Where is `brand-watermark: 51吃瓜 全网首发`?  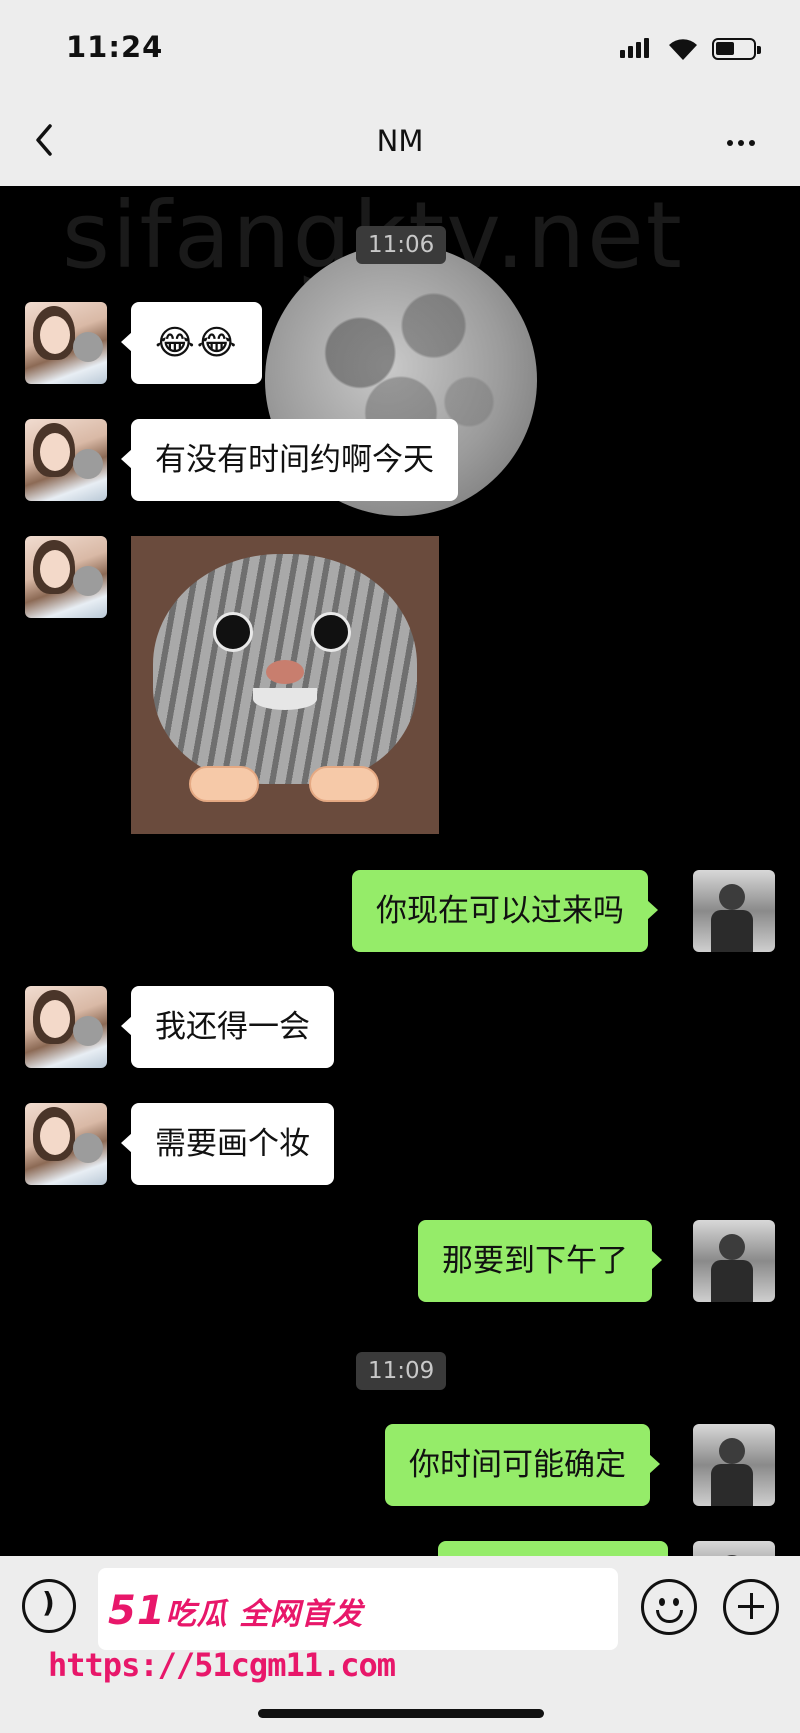 brand-watermark: 51吃瓜 全网首发 is located at coordinates (235, 1611).